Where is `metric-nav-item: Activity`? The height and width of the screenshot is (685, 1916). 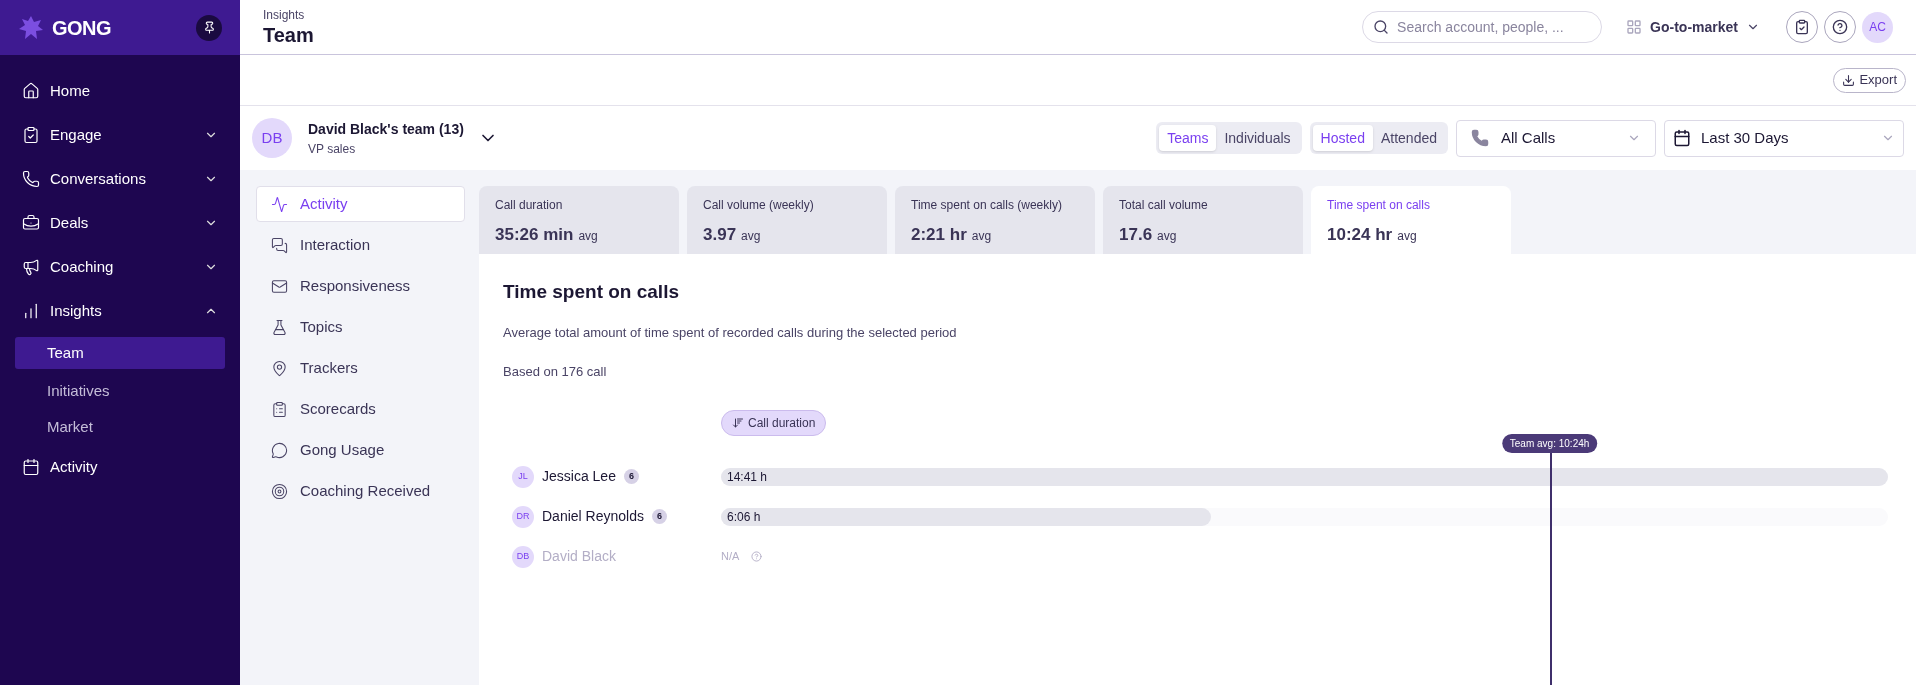 metric-nav-item: Activity is located at coordinates (360, 204).